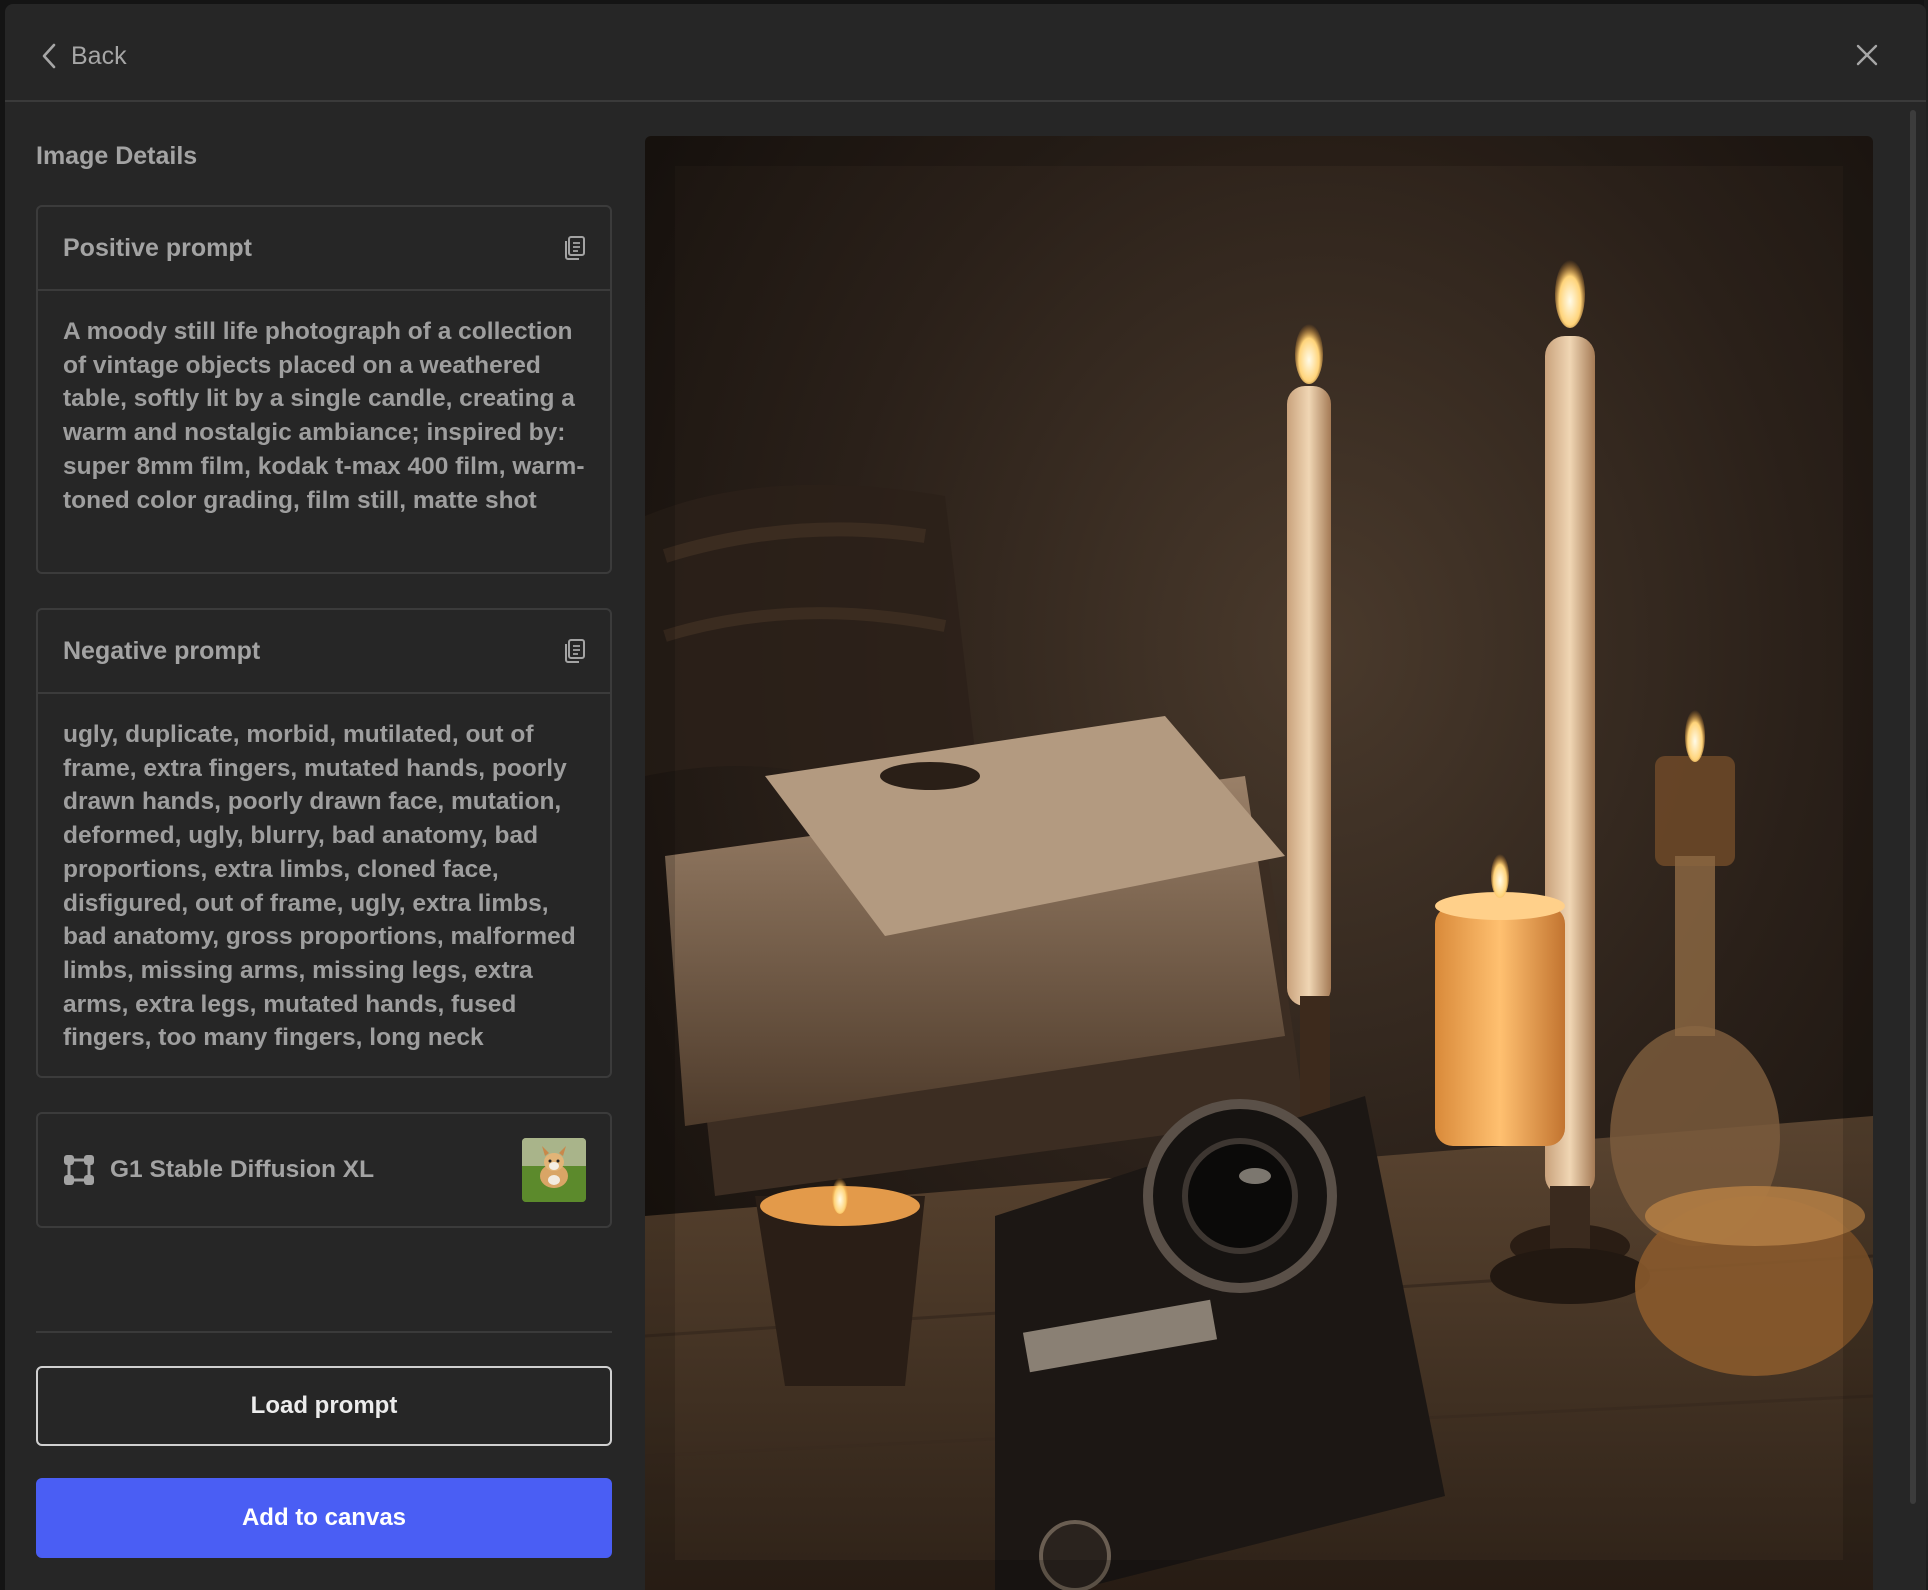 The height and width of the screenshot is (1590, 1928). Describe the element at coordinates (1913, 807) in the screenshot. I see `scrollbar` at that location.